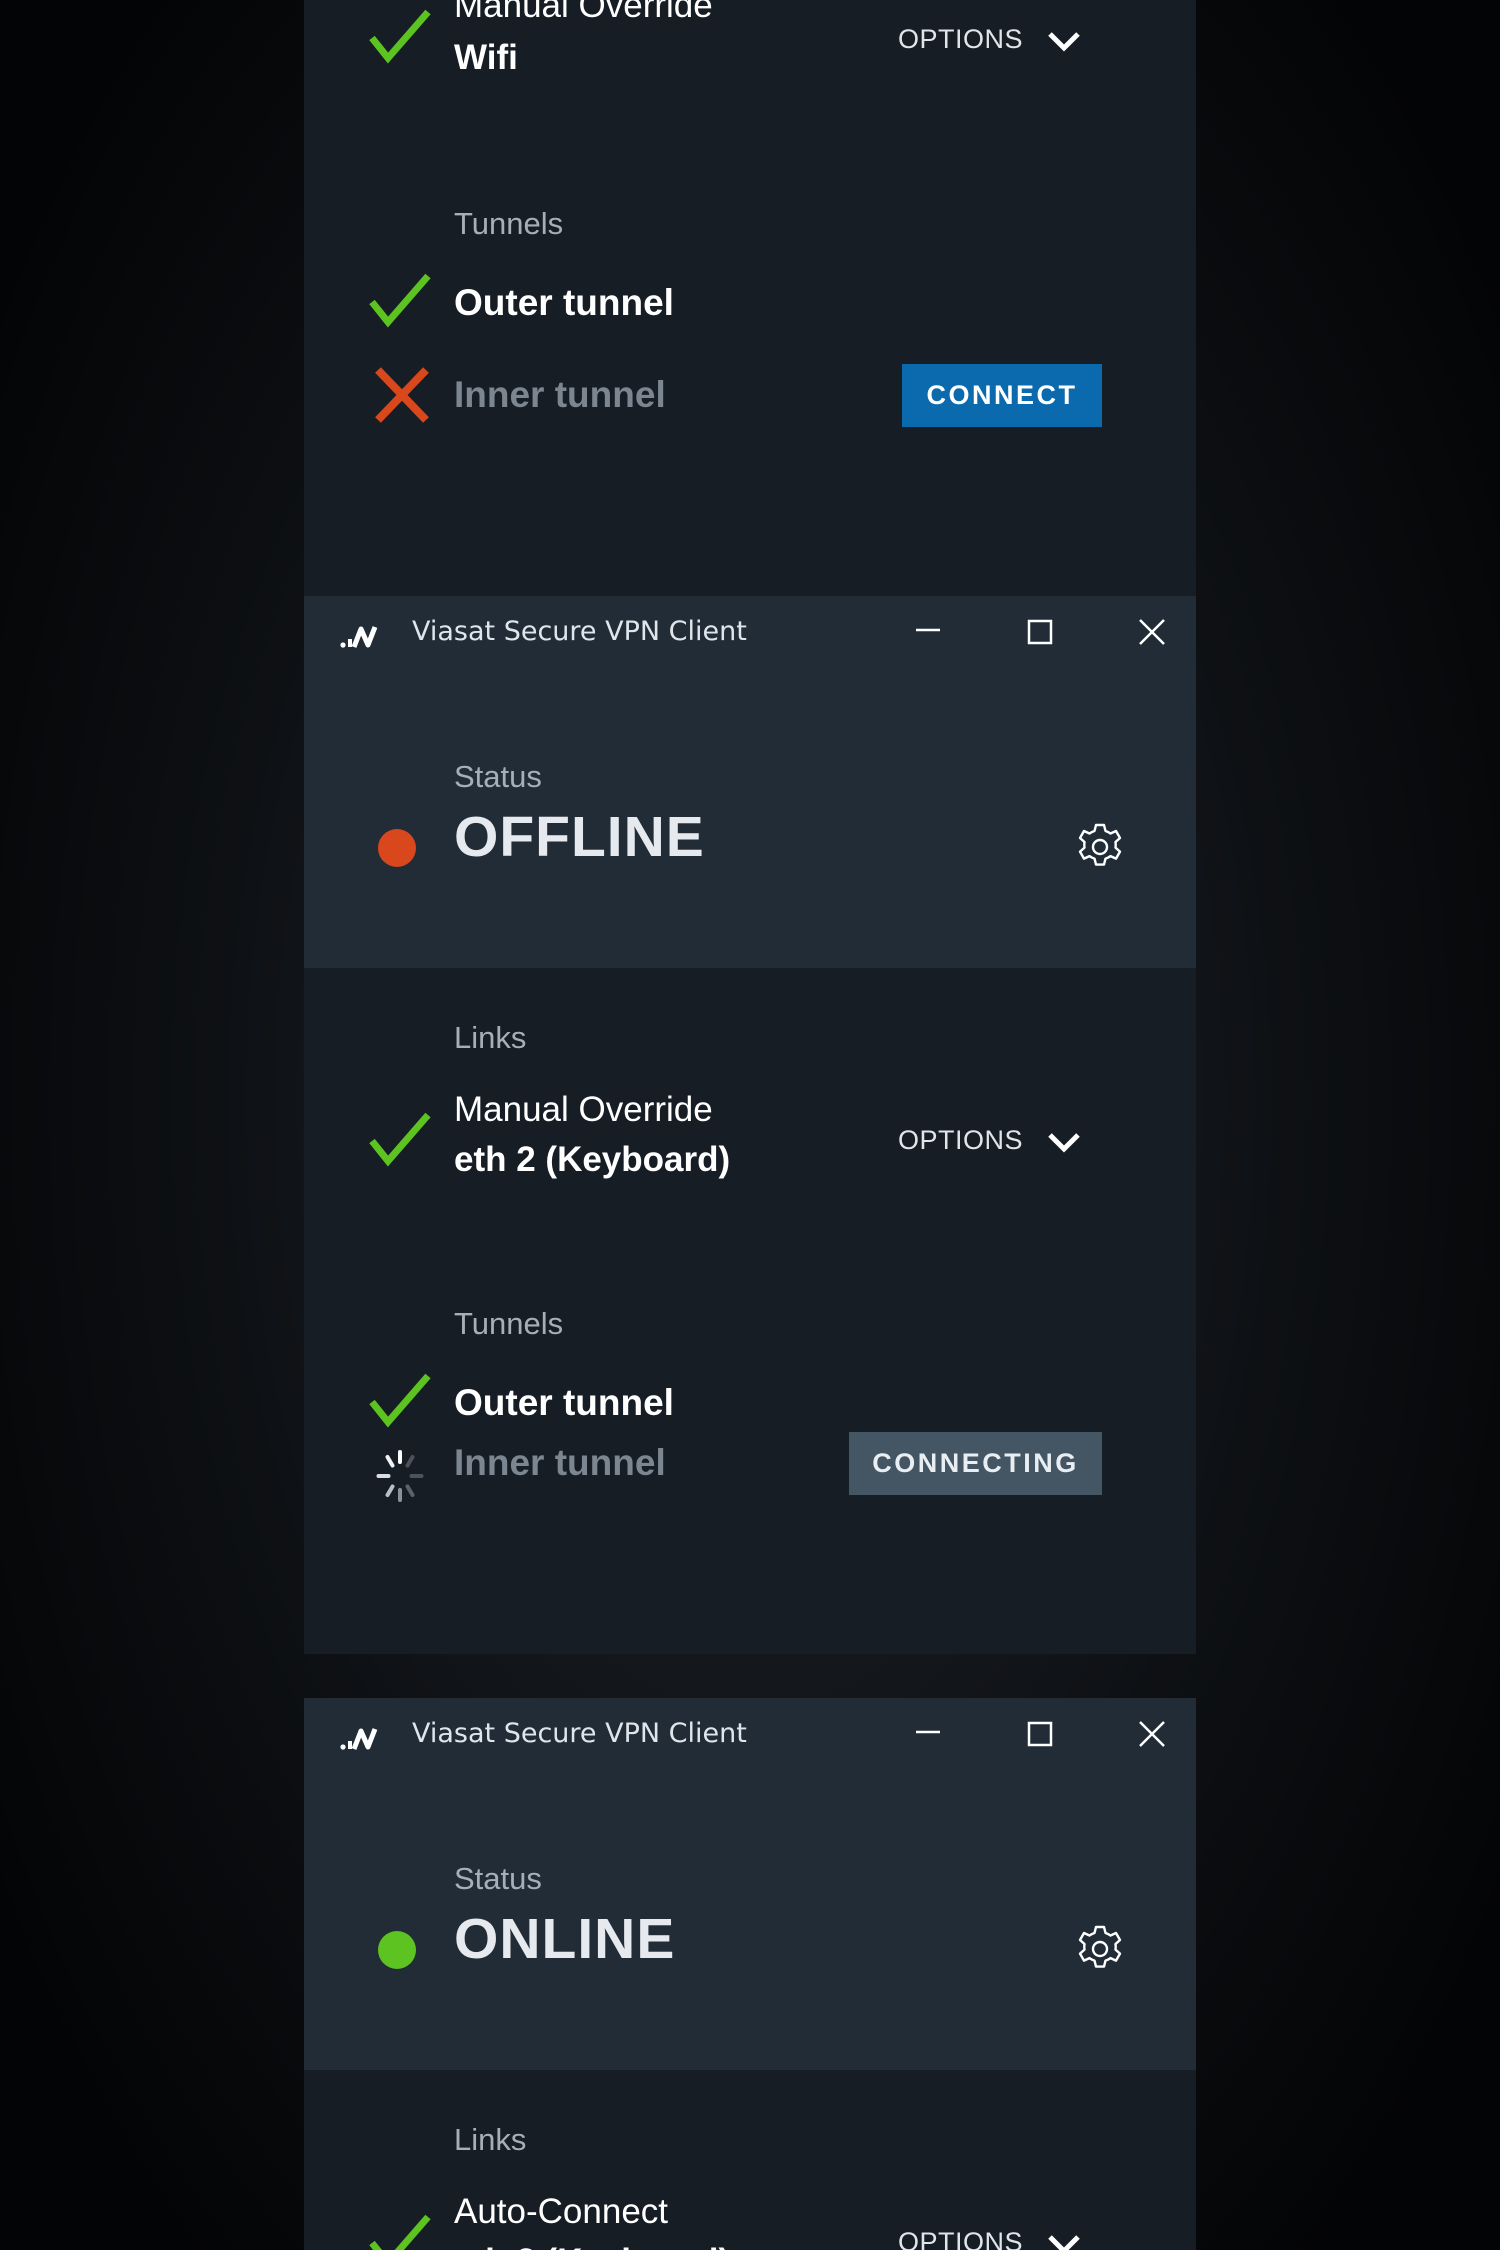 This screenshot has height=2250, width=1500. What do you see at coordinates (750, 819) in the screenshot?
I see `status-panel: Status OFFLINE` at bounding box center [750, 819].